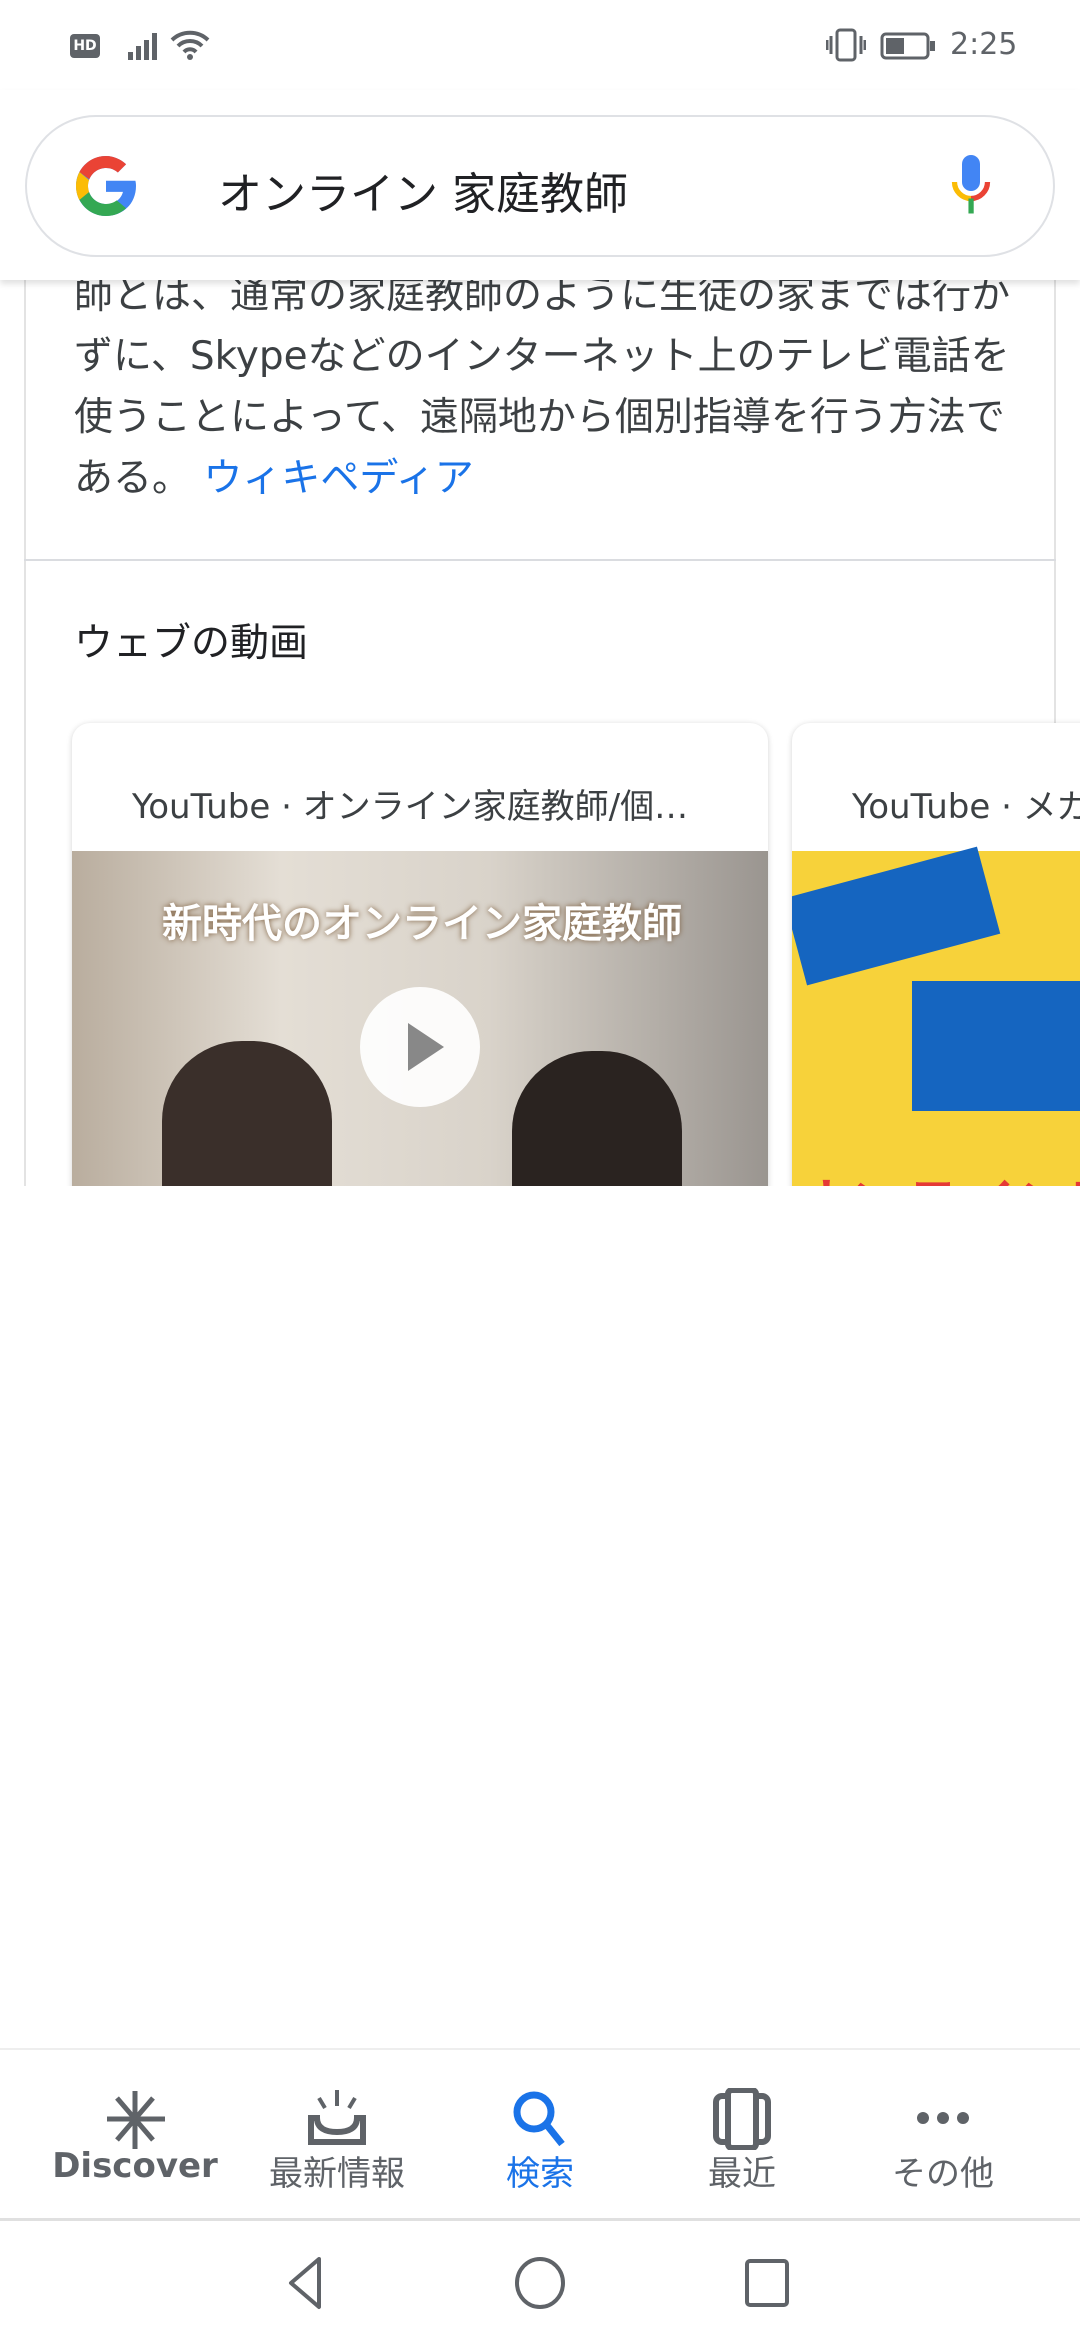 The width and height of the screenshot is (1080, 2340). What do you see at coordinates (338, 478) in the screenshot?
I see `wikipedia-link: ウィキペディア` at bounding box center [338, 478].